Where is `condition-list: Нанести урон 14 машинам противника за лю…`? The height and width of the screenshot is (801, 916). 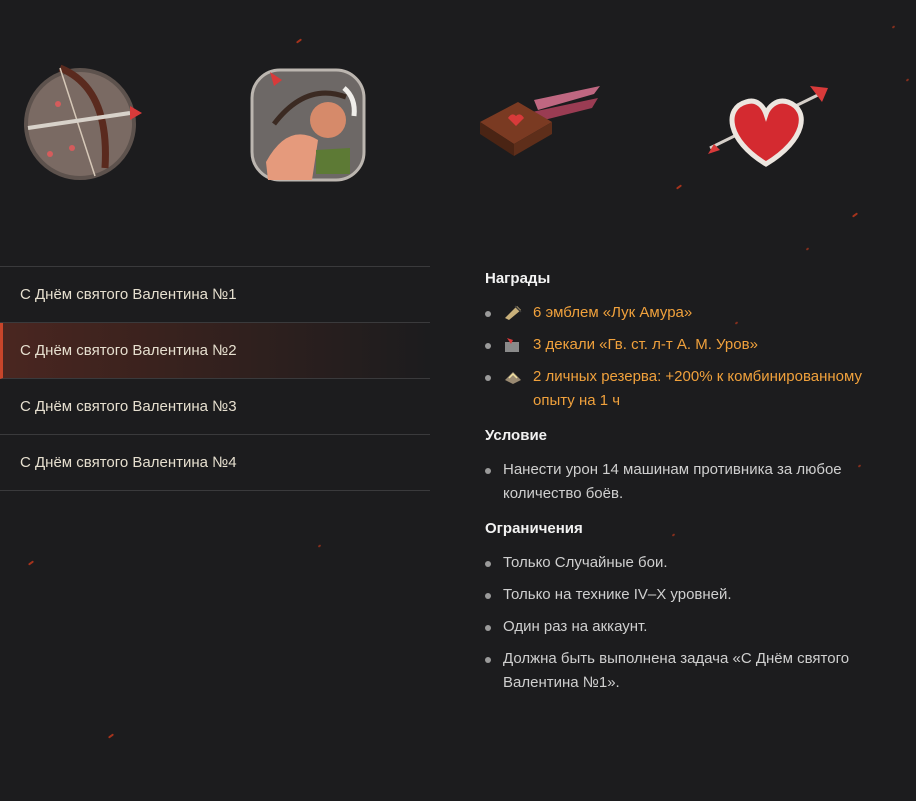
condition-list: Нанести урон 14 машинам противника за лю… is located at coordinates (690, 482).